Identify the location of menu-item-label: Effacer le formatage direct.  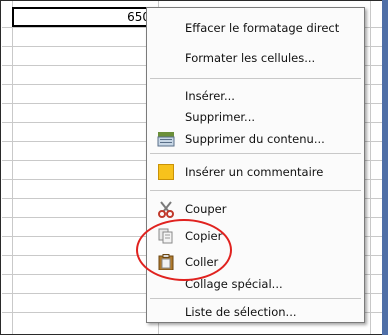
(262, 28).